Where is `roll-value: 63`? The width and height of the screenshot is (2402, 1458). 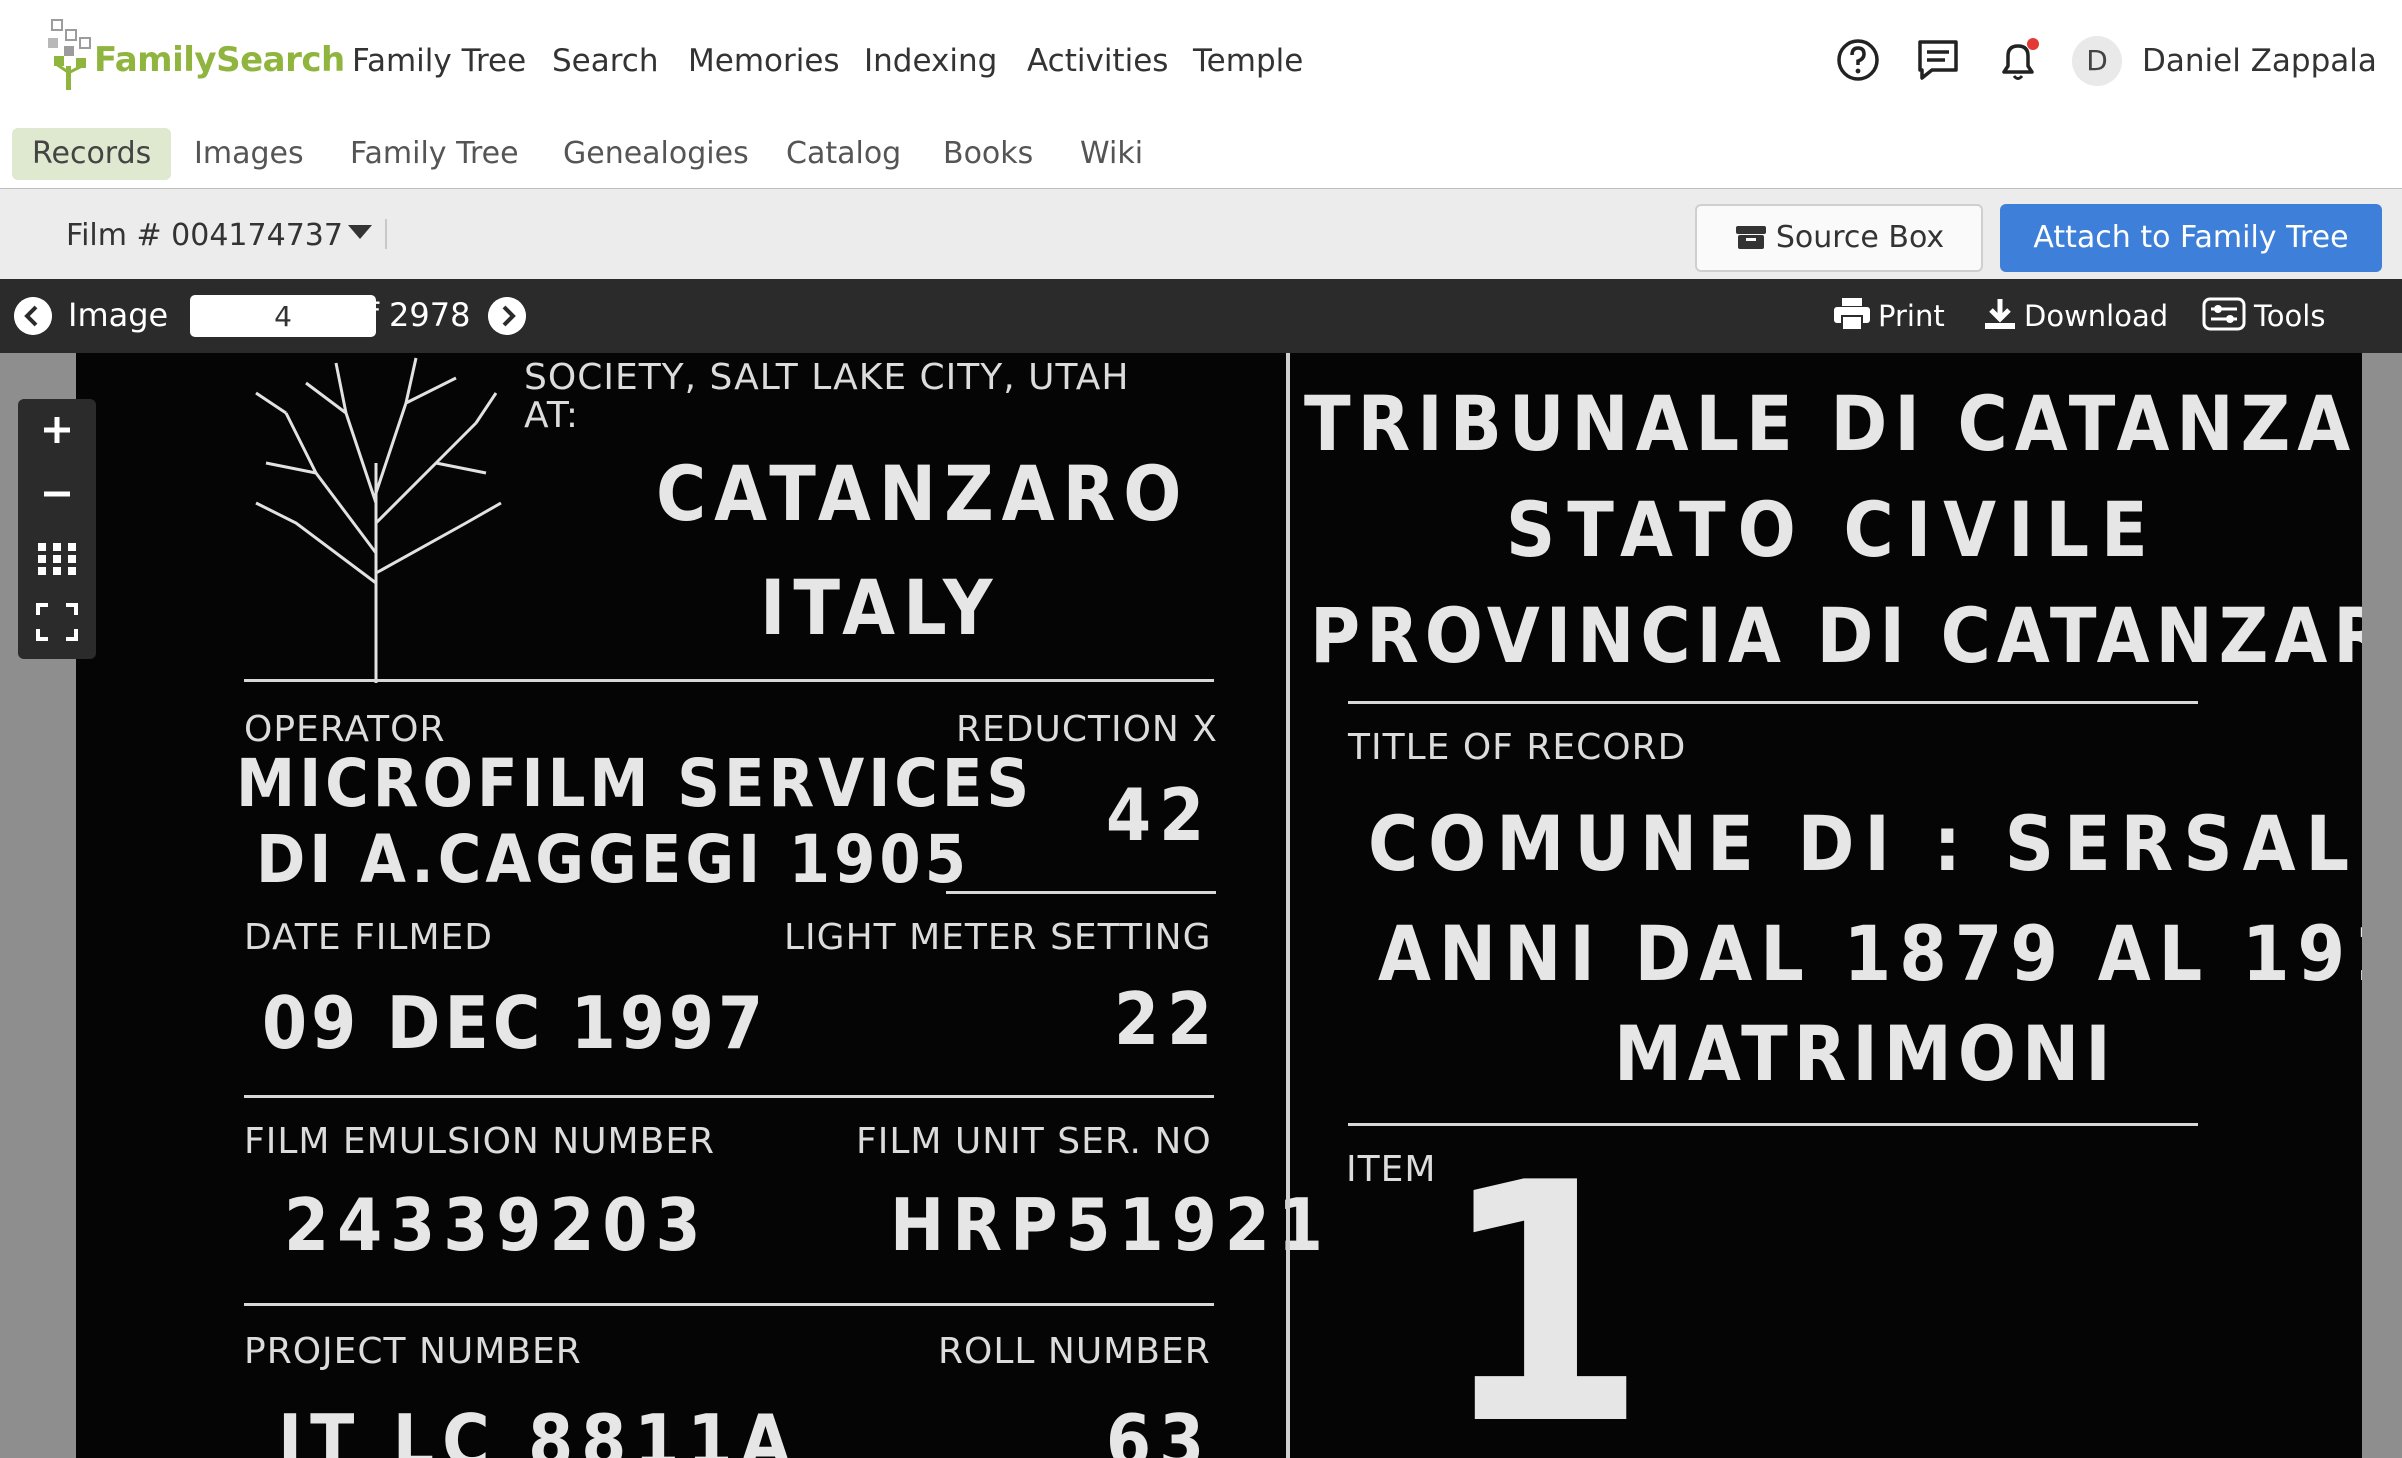
roll-value: 63 is located at coordinates (1159, 1428).